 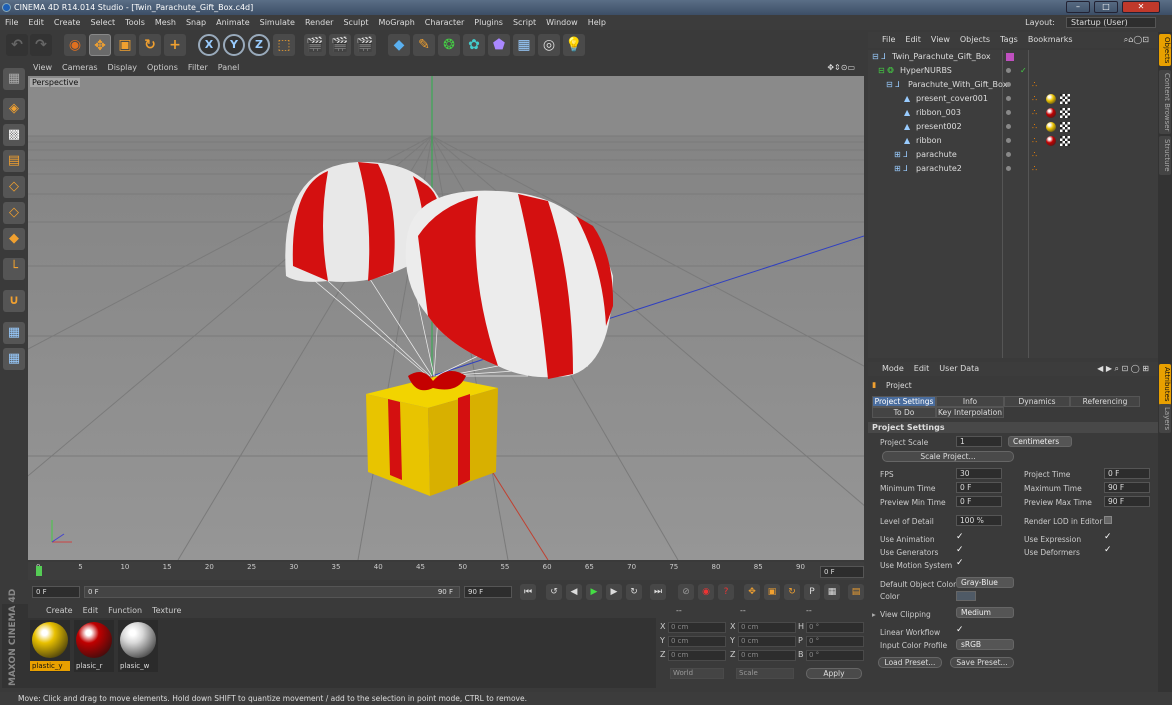 I want to click on object-row: ▲ ribbon ∴, so click(x=1013, y=141).